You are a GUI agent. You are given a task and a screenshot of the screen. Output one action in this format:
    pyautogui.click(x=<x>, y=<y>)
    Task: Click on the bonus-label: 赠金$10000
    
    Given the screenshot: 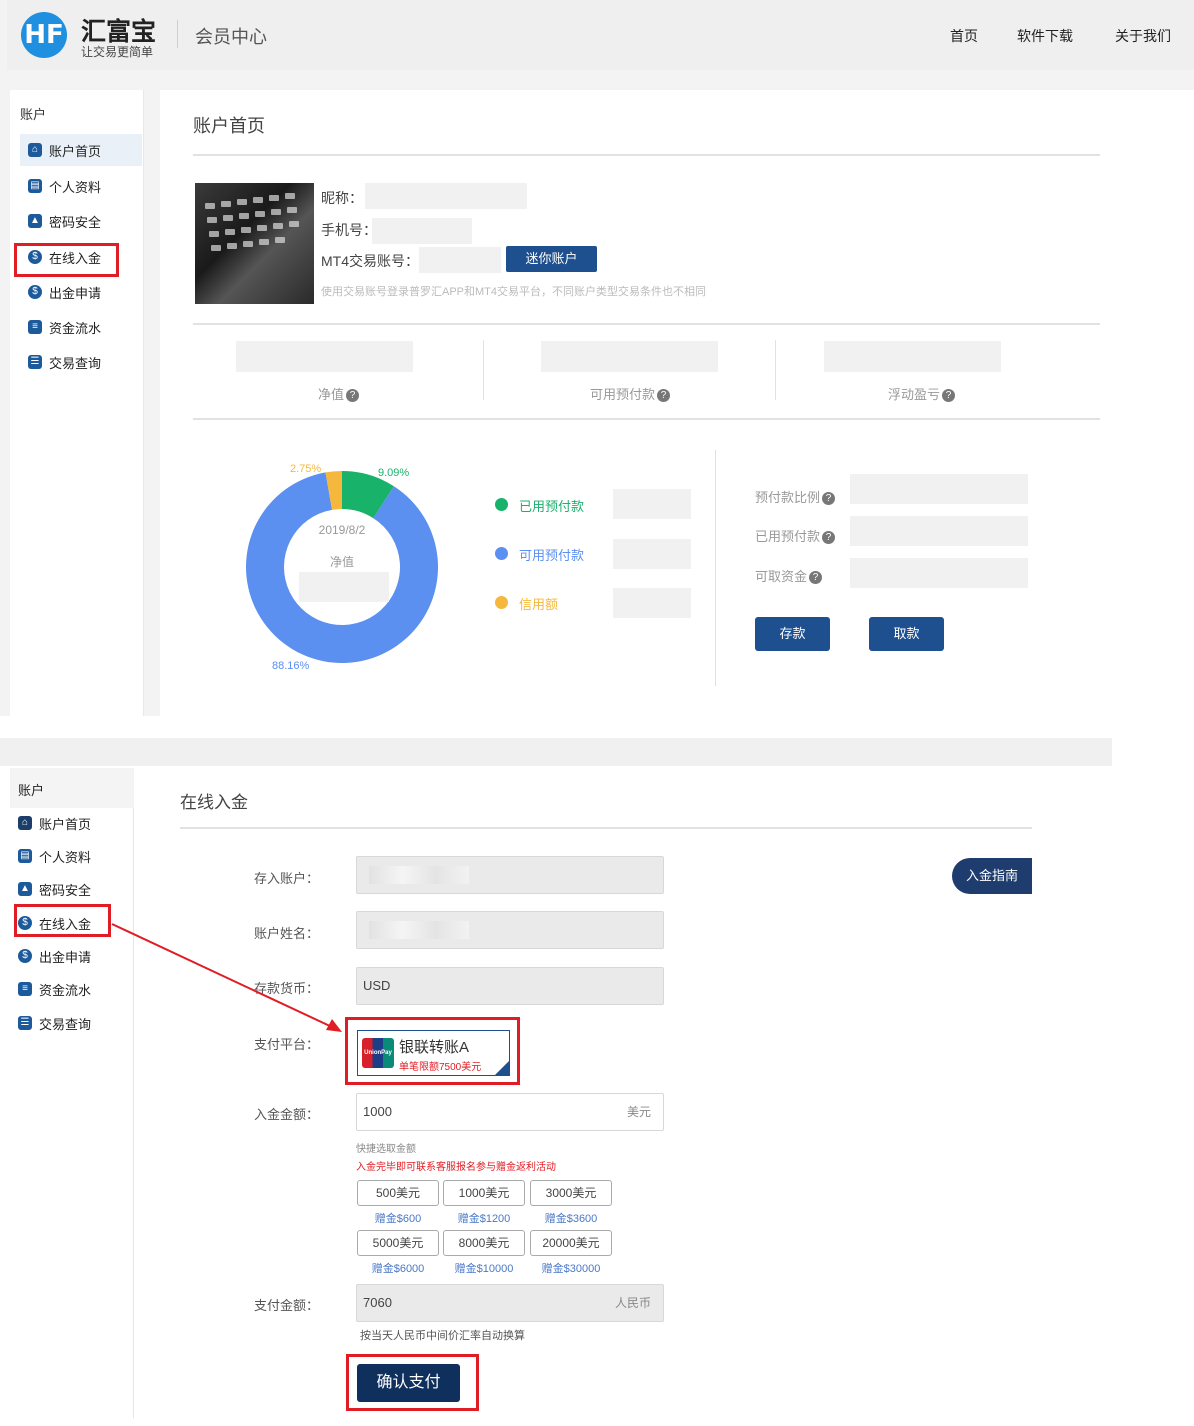 What is the action you would take?
    pyautogui.click(x=484, y=1269)
    